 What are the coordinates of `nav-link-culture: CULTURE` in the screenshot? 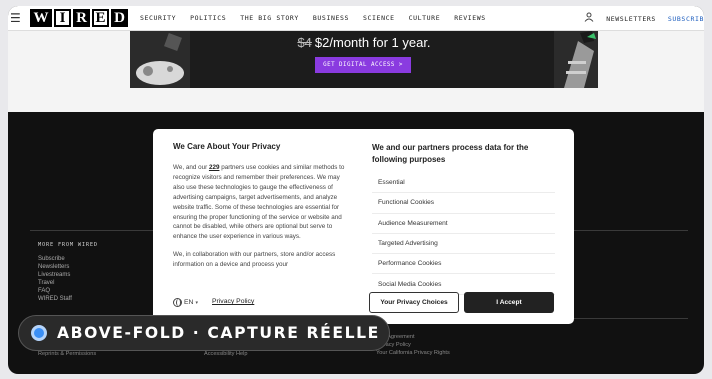 It's located at (425, 18).